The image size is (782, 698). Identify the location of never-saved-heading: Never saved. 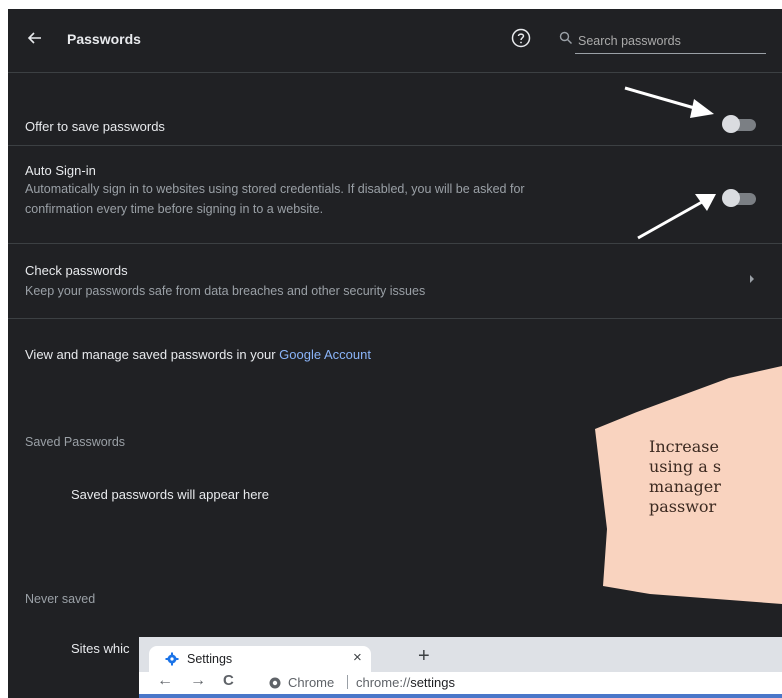
(60, 599).